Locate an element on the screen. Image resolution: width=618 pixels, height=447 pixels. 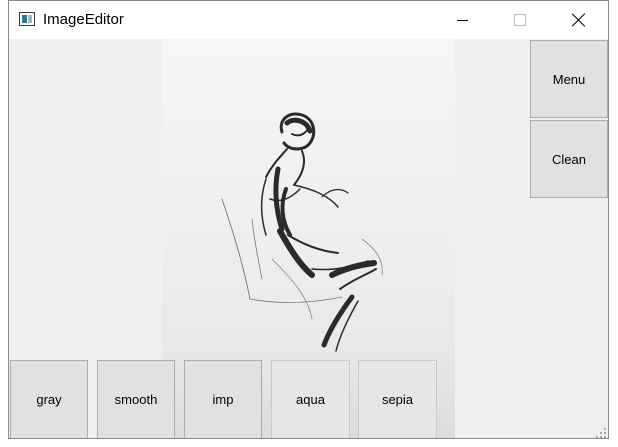
menu-button-label: Menu is located at coordinates (569, 79).